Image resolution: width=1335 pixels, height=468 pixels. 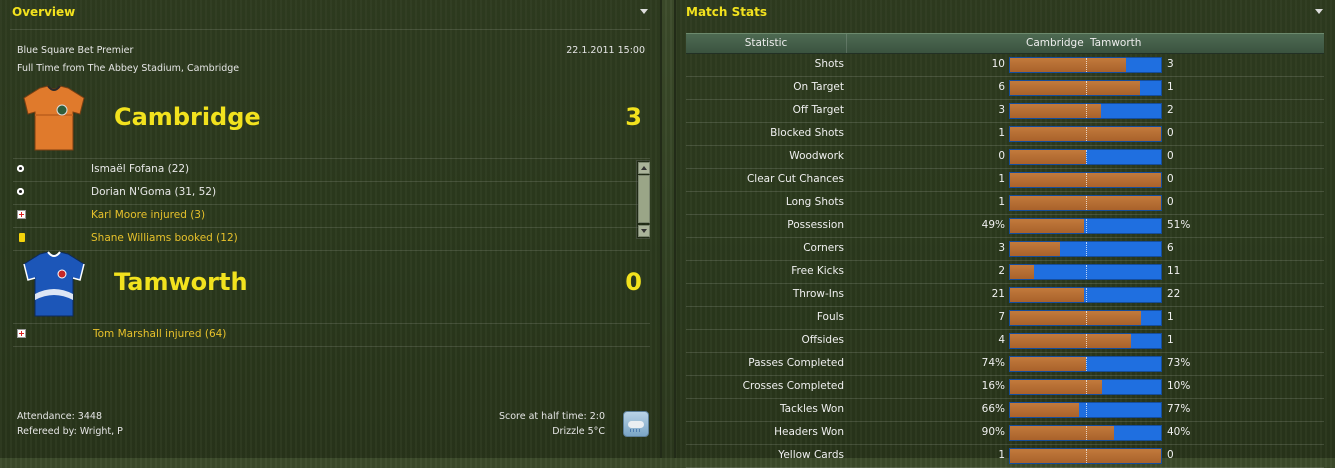 What do you see at coordinates (998, 294) in the screenshot?
I see `stat-home-value: 21` at bounding box center [998, 294].